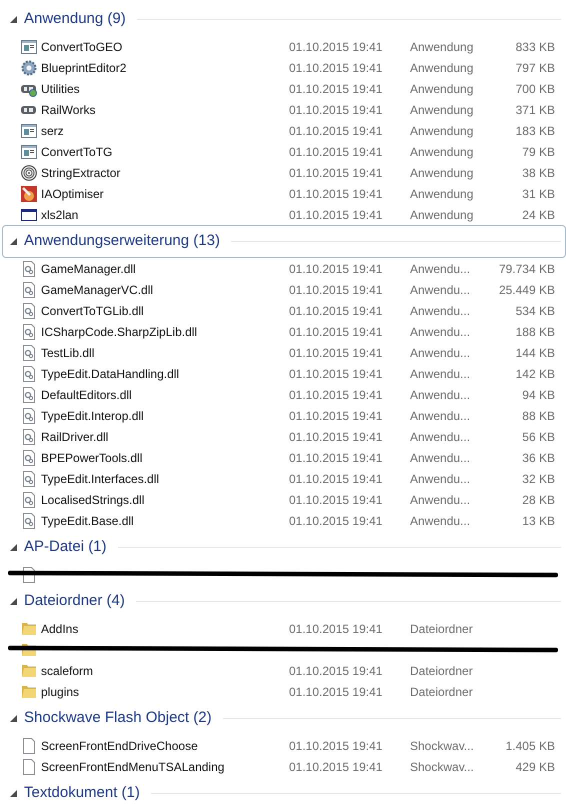 The image size is (566, 804). I want to click on file-size: 833 KB, so click(535, 47).